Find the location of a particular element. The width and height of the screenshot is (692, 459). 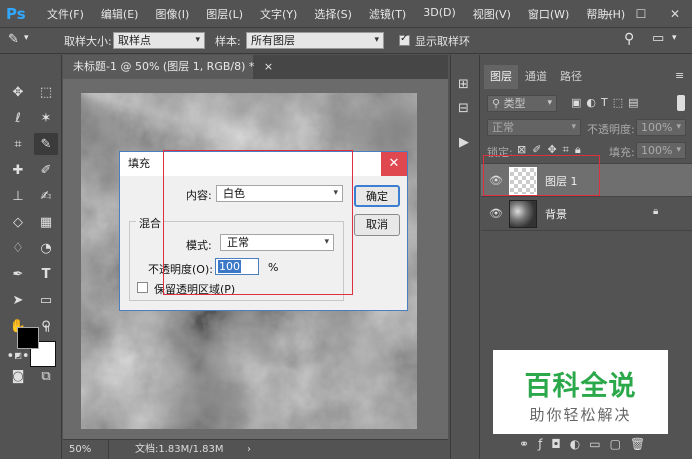

crop-tool-icon: ⌗ is located at coordinates (18, 144).